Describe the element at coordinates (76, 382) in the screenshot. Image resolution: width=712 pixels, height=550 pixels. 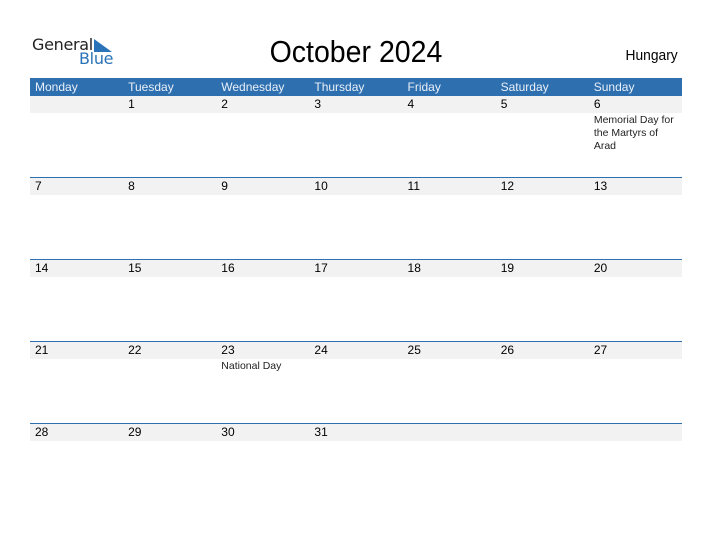
I see `day-cell: 21` at that location.